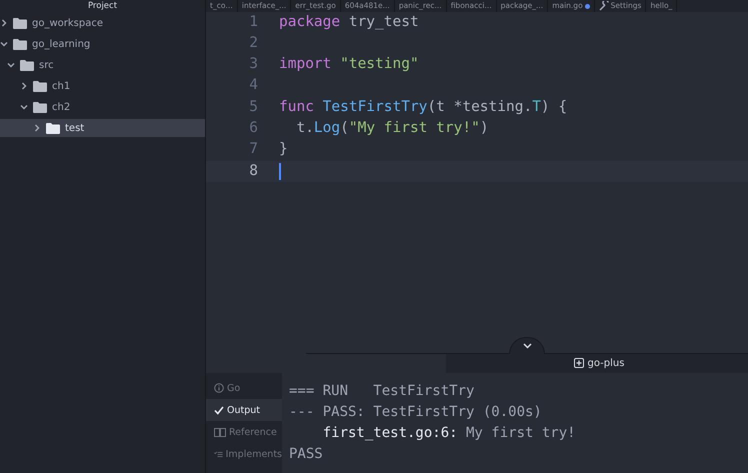 The image size is (748, 473). Describe the element at coordinates (74, 128) in the screenshot. I see `tree-label: test` at that location.